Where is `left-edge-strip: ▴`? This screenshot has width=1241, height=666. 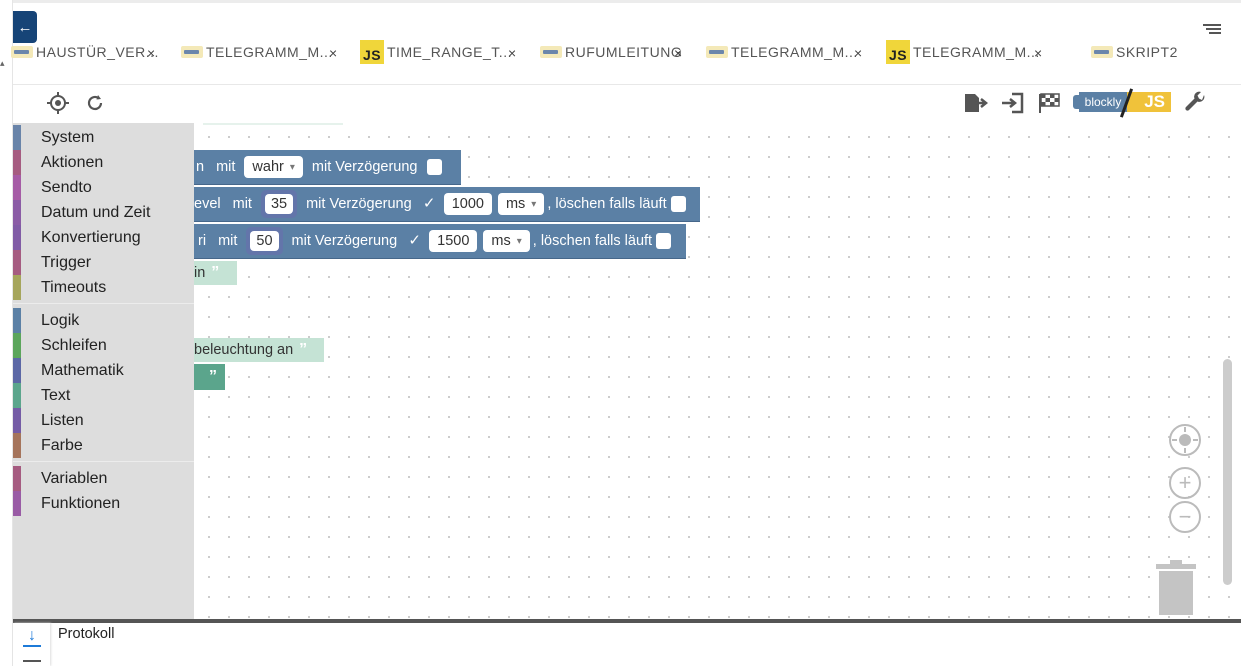 left-edge-strip: ▴ is located at coordinates (6, 333).